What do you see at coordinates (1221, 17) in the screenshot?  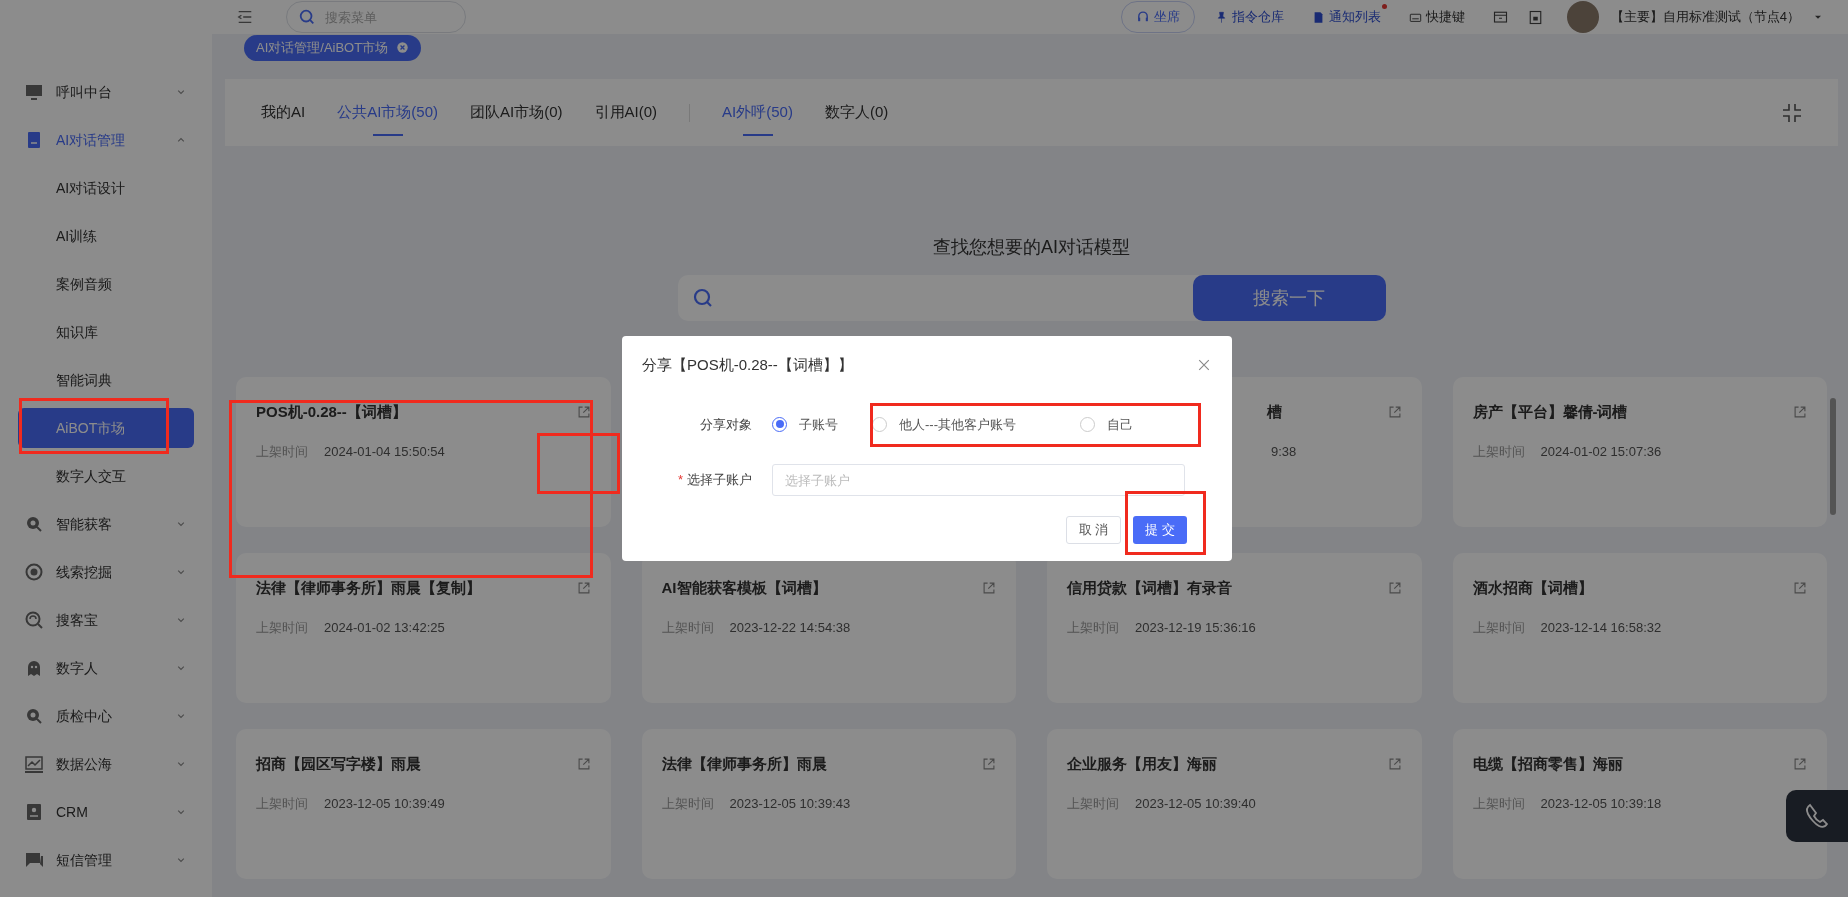 I see `pin-icon` at bounding box center [1221, 17].